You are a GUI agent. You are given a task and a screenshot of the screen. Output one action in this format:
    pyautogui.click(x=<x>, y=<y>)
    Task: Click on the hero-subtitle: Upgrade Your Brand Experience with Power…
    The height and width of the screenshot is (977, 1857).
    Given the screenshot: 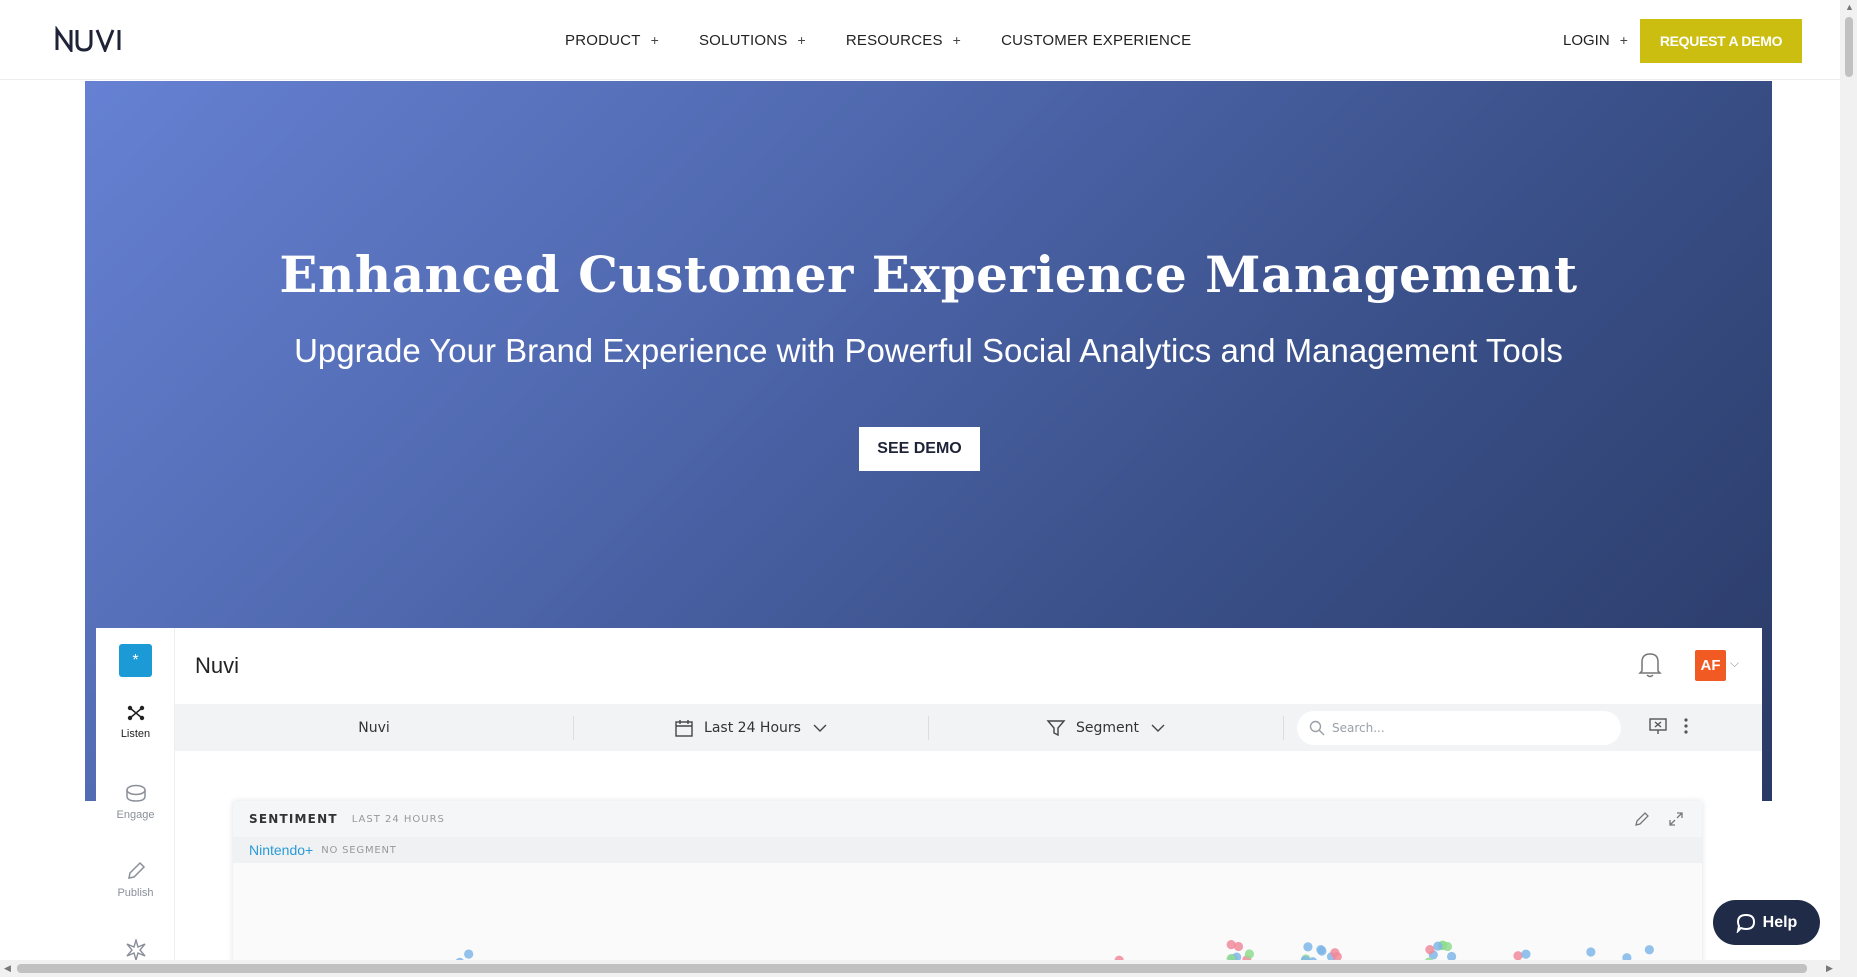 What is the action you would take?
    pyautogui.click(x=928, y=350)
    